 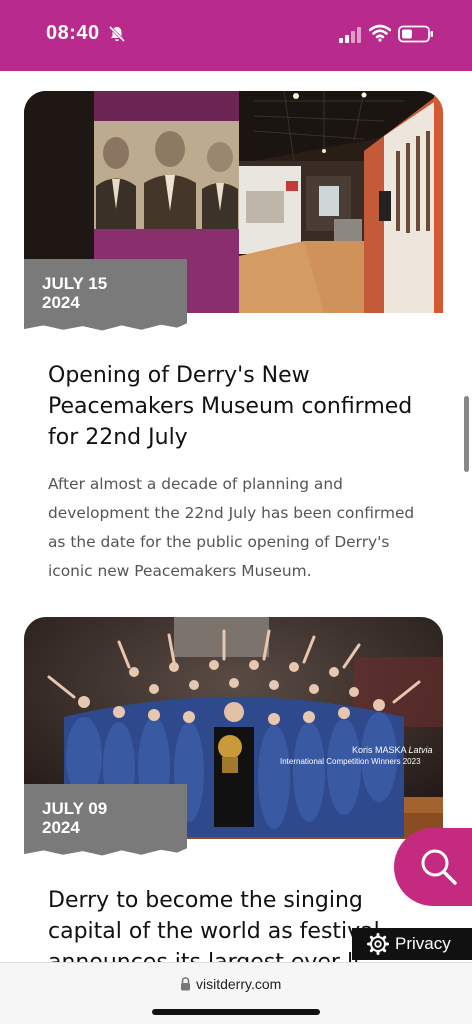 I want to click on search-button, so click(x=433, y=867).